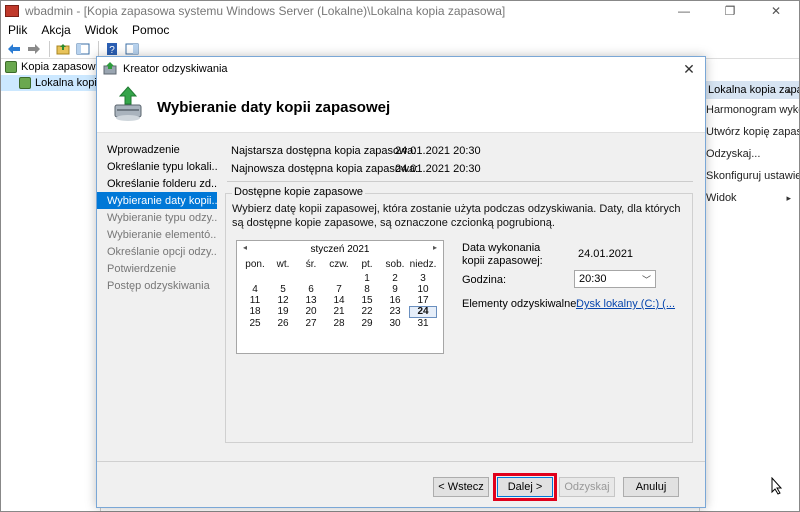  I want to click on restore-button: ❐, so click(730, 11).